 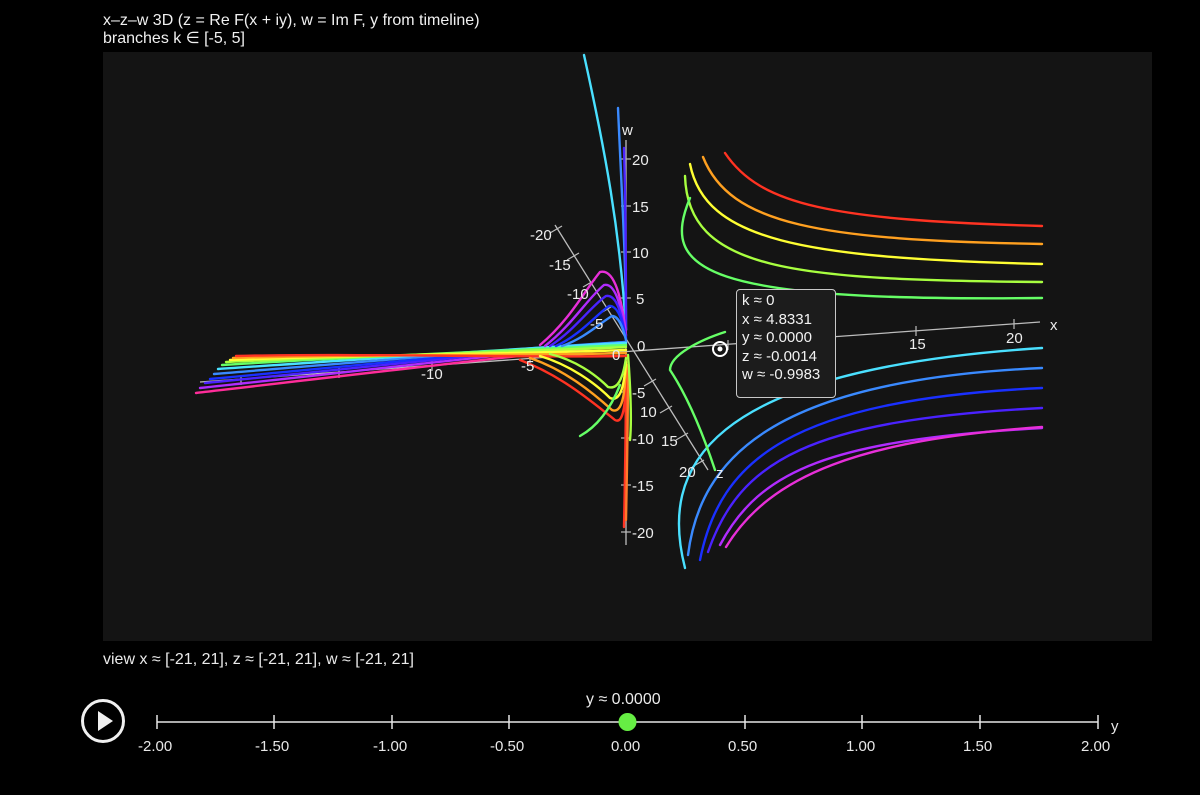 What do you see at coordinates (640, 253) in the screenshot?
I see `w-tick-label-10: 10` at bounding box center [640, 253].